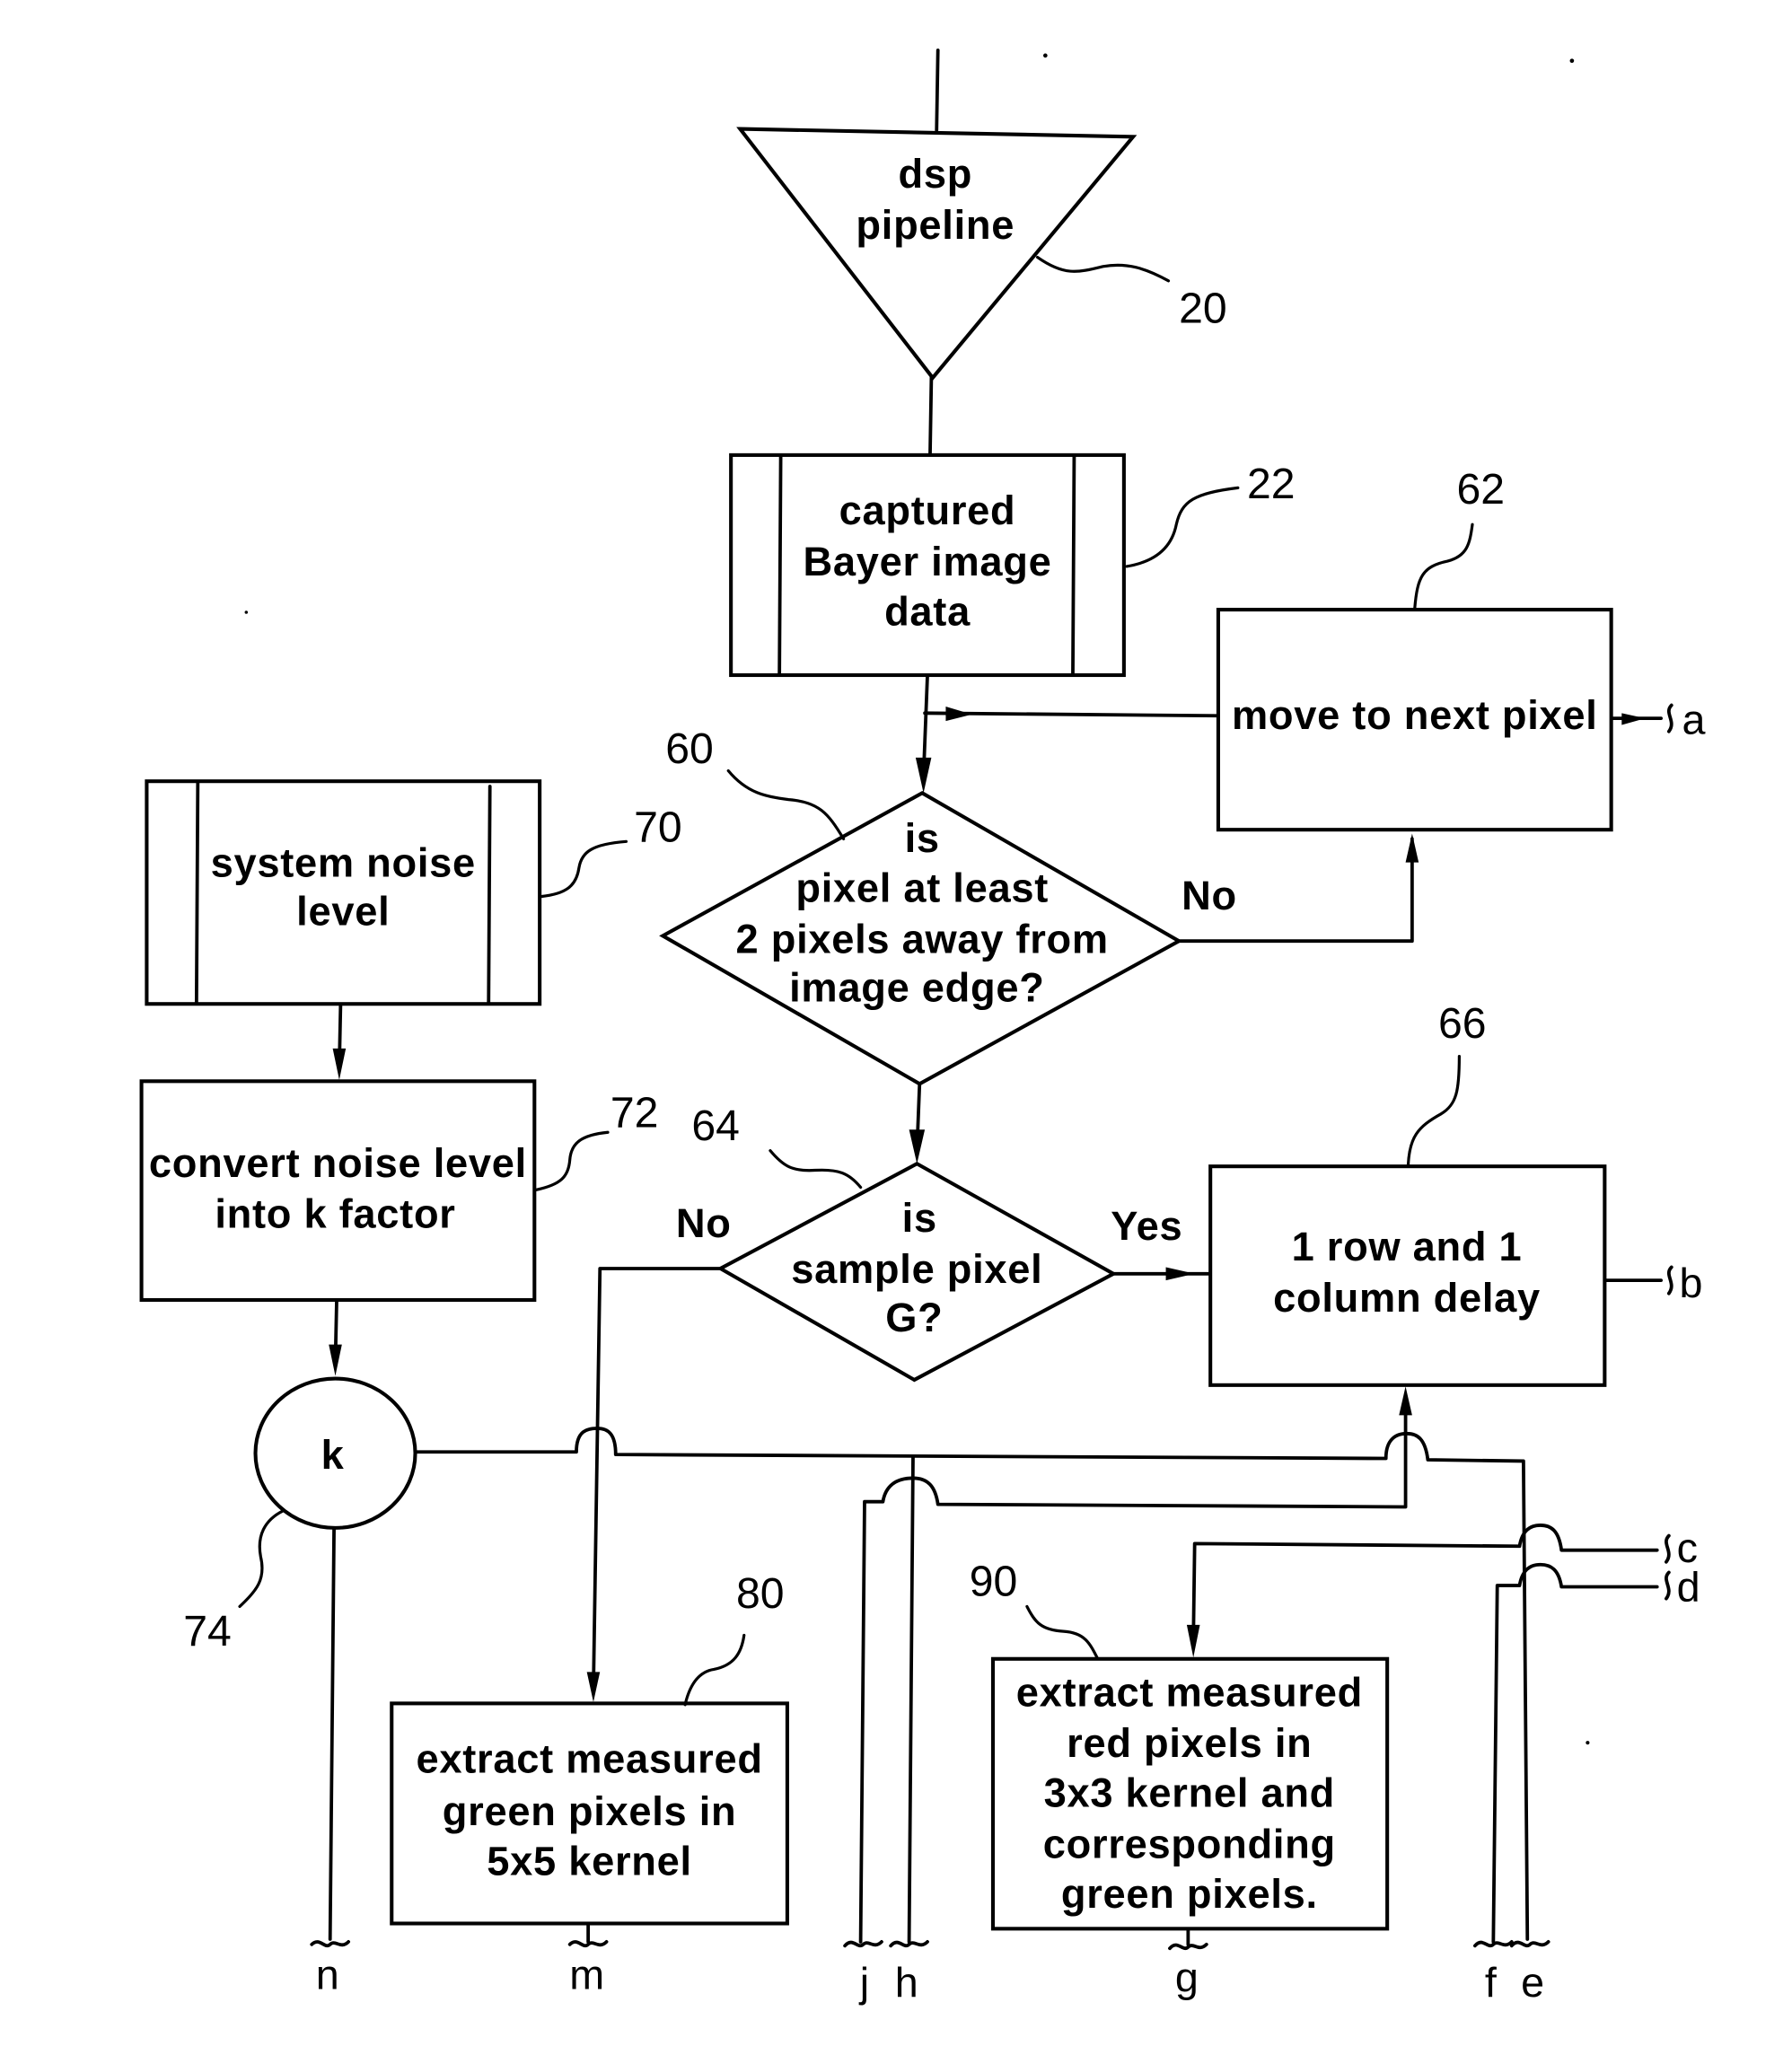 This screenshot has height=2055, width=1792. What do you see at coordinates (916, 987) in the screenshot?
I see `node-text: image edge?` at bounding box center [916, 987].